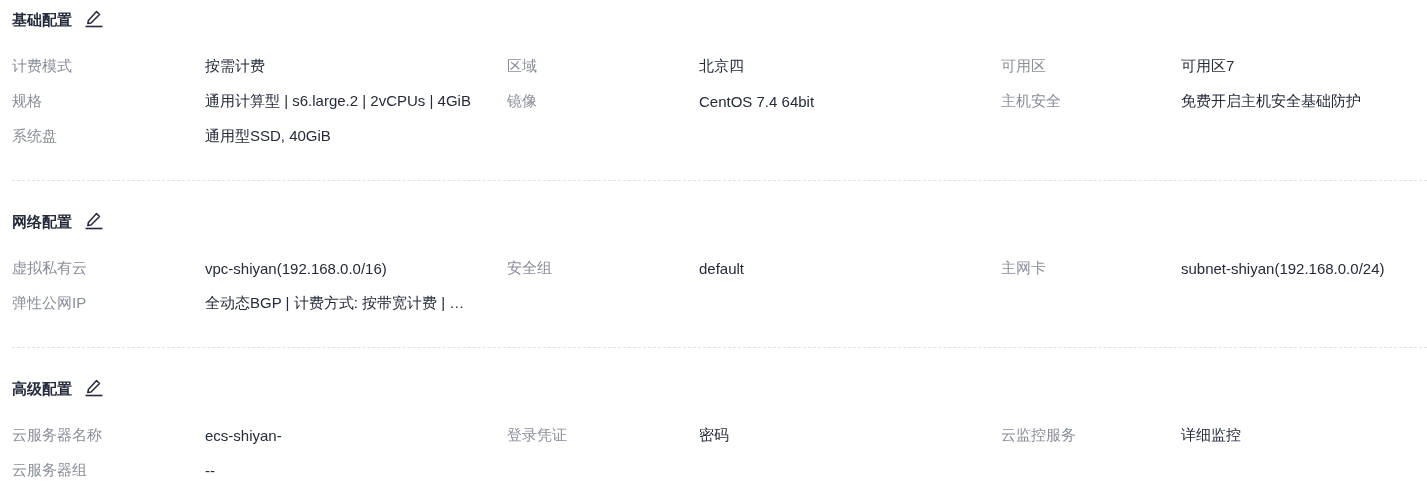  I want to click on field-label: 弹性公网IP, so click(50, 303).